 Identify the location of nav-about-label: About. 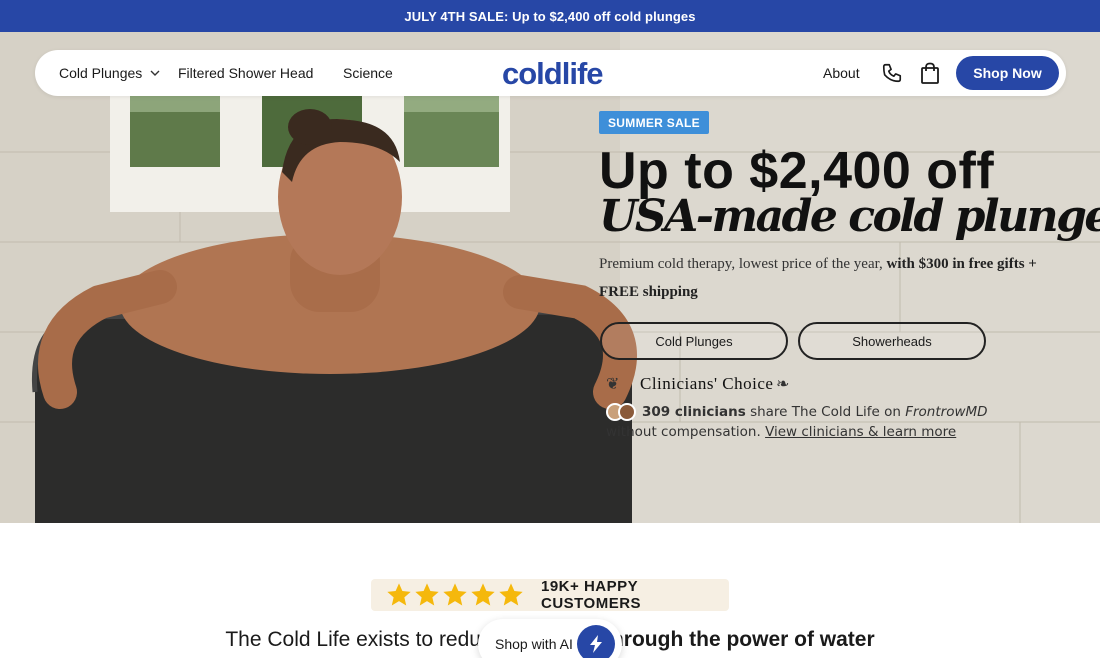
(841, 73).